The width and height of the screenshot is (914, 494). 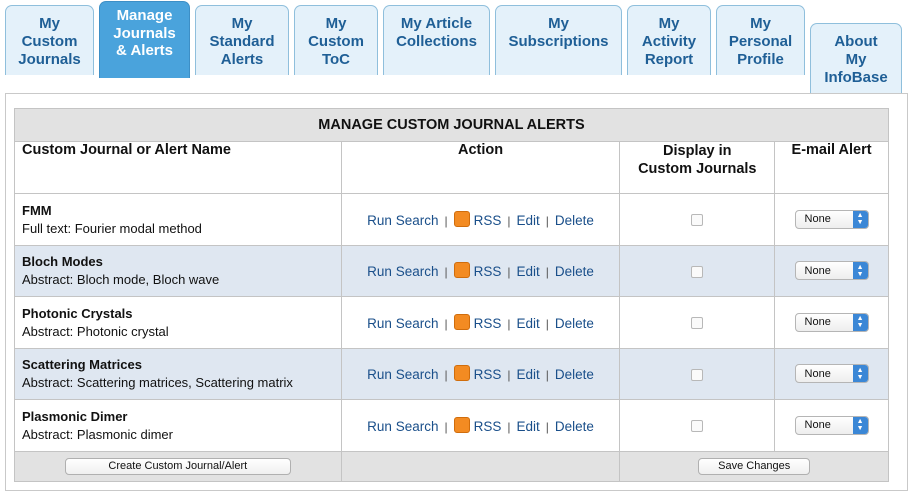 I want to click on tab-label: My Custom ToC, so click(x=336, y=41).